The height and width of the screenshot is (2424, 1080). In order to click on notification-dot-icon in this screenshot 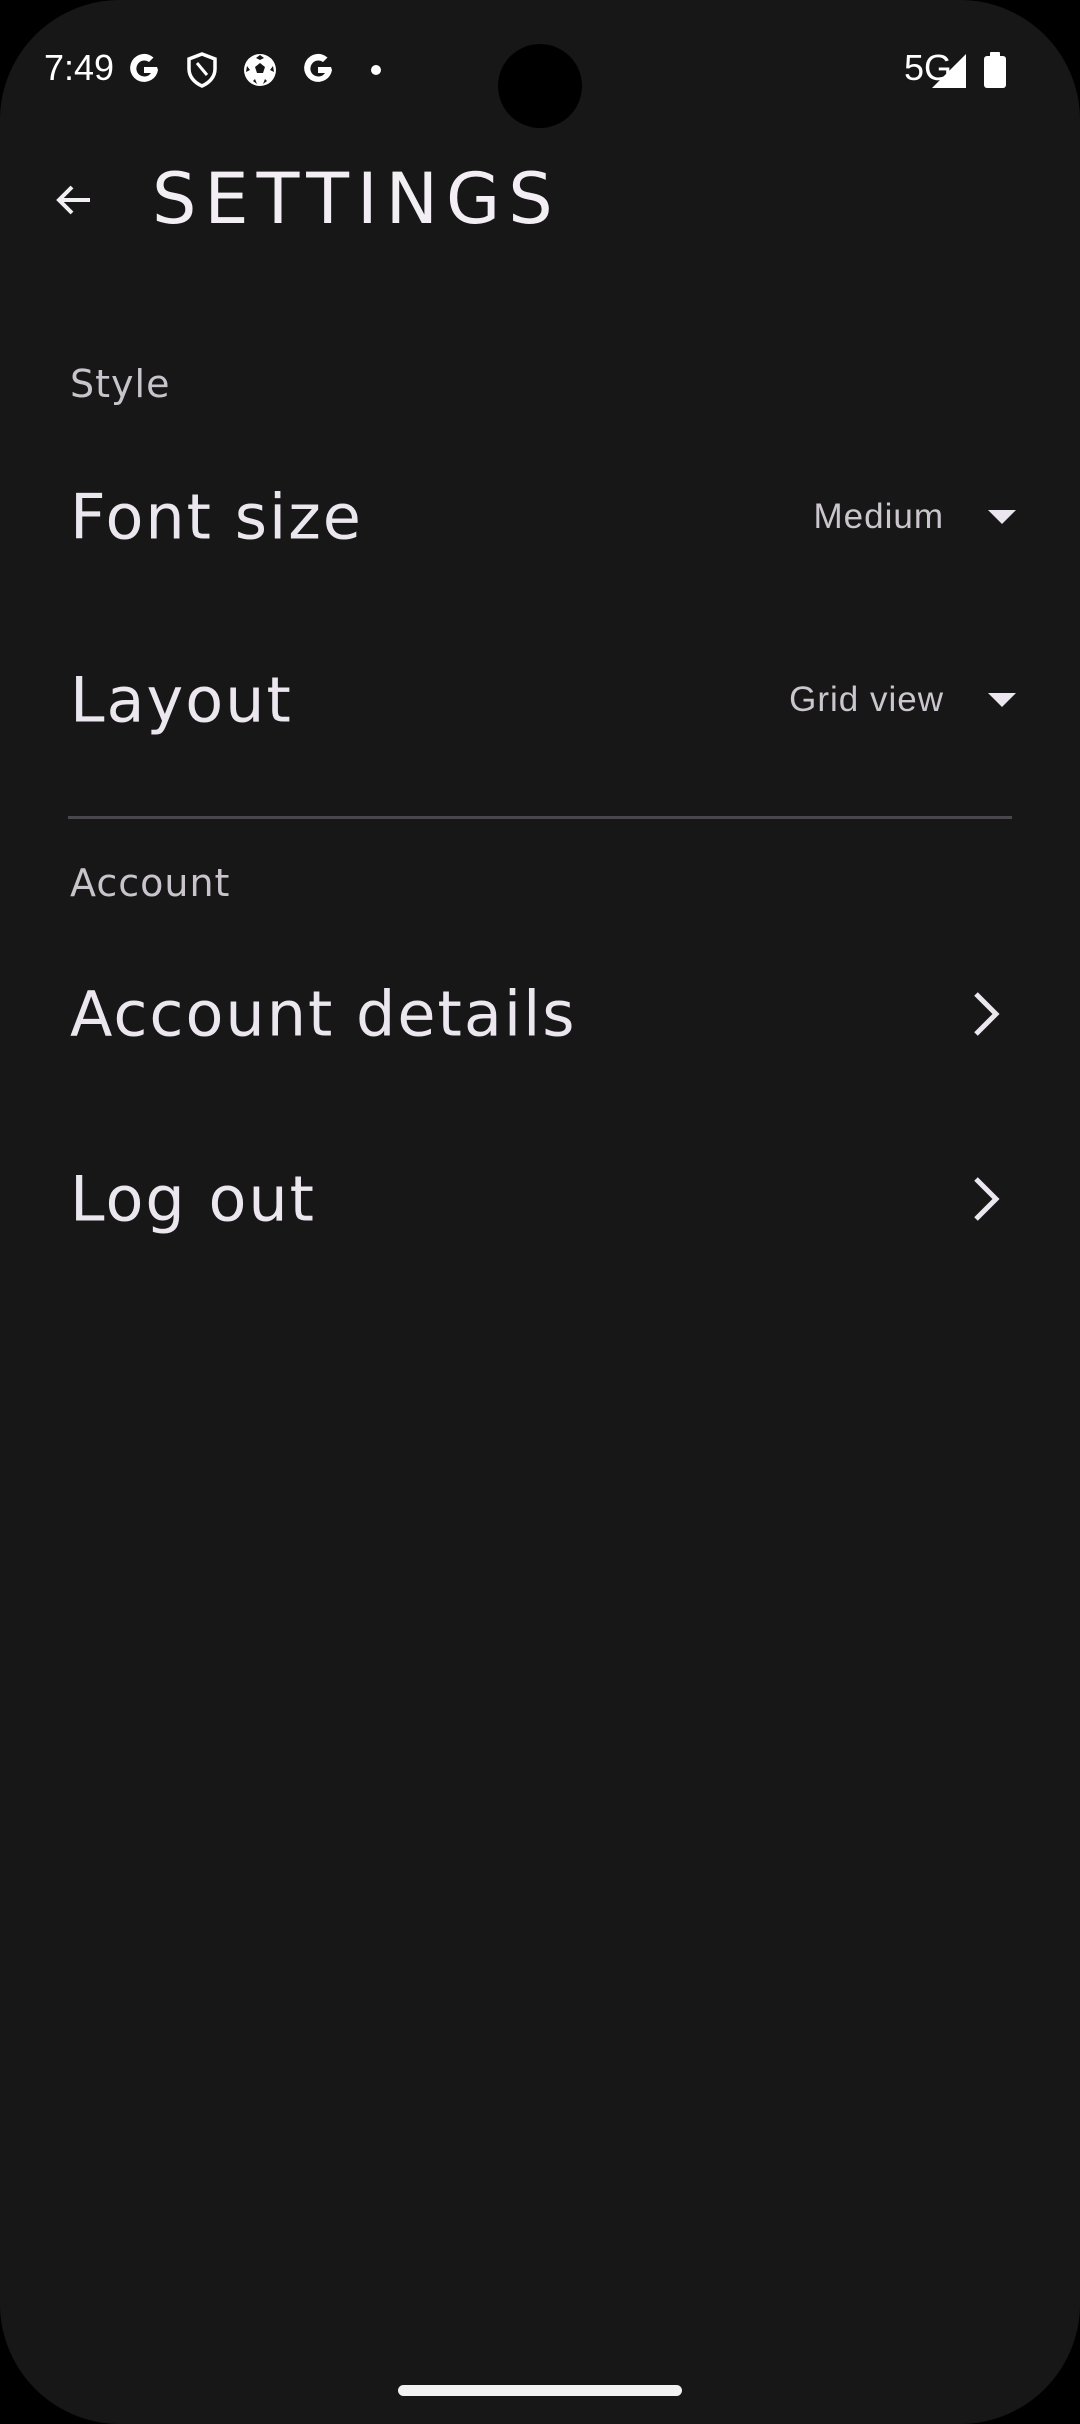, I will do `click(376, 70)`.